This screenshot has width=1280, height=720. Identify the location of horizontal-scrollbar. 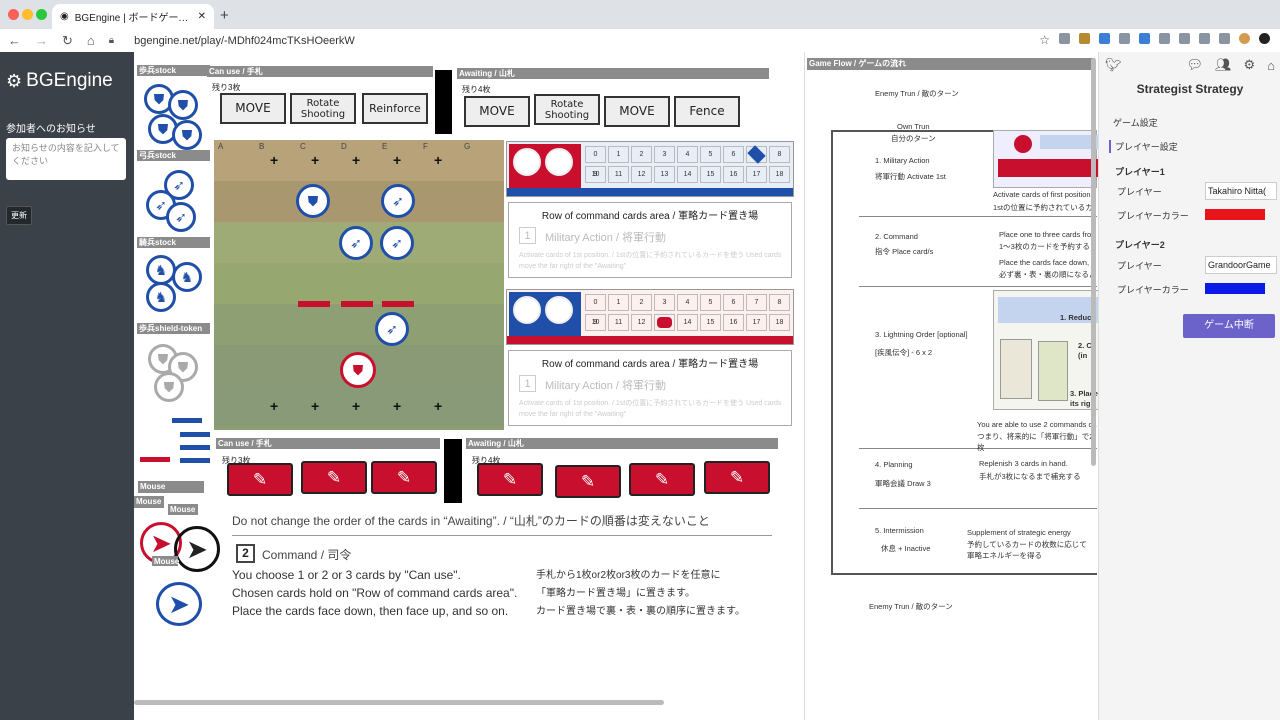
(399, 702).